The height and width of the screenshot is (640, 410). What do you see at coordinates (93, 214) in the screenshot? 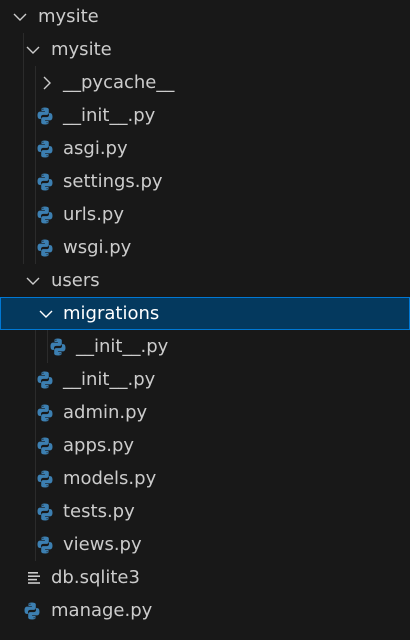
I see `tree-item-label: urls.py` at bounding box center [93, 214].